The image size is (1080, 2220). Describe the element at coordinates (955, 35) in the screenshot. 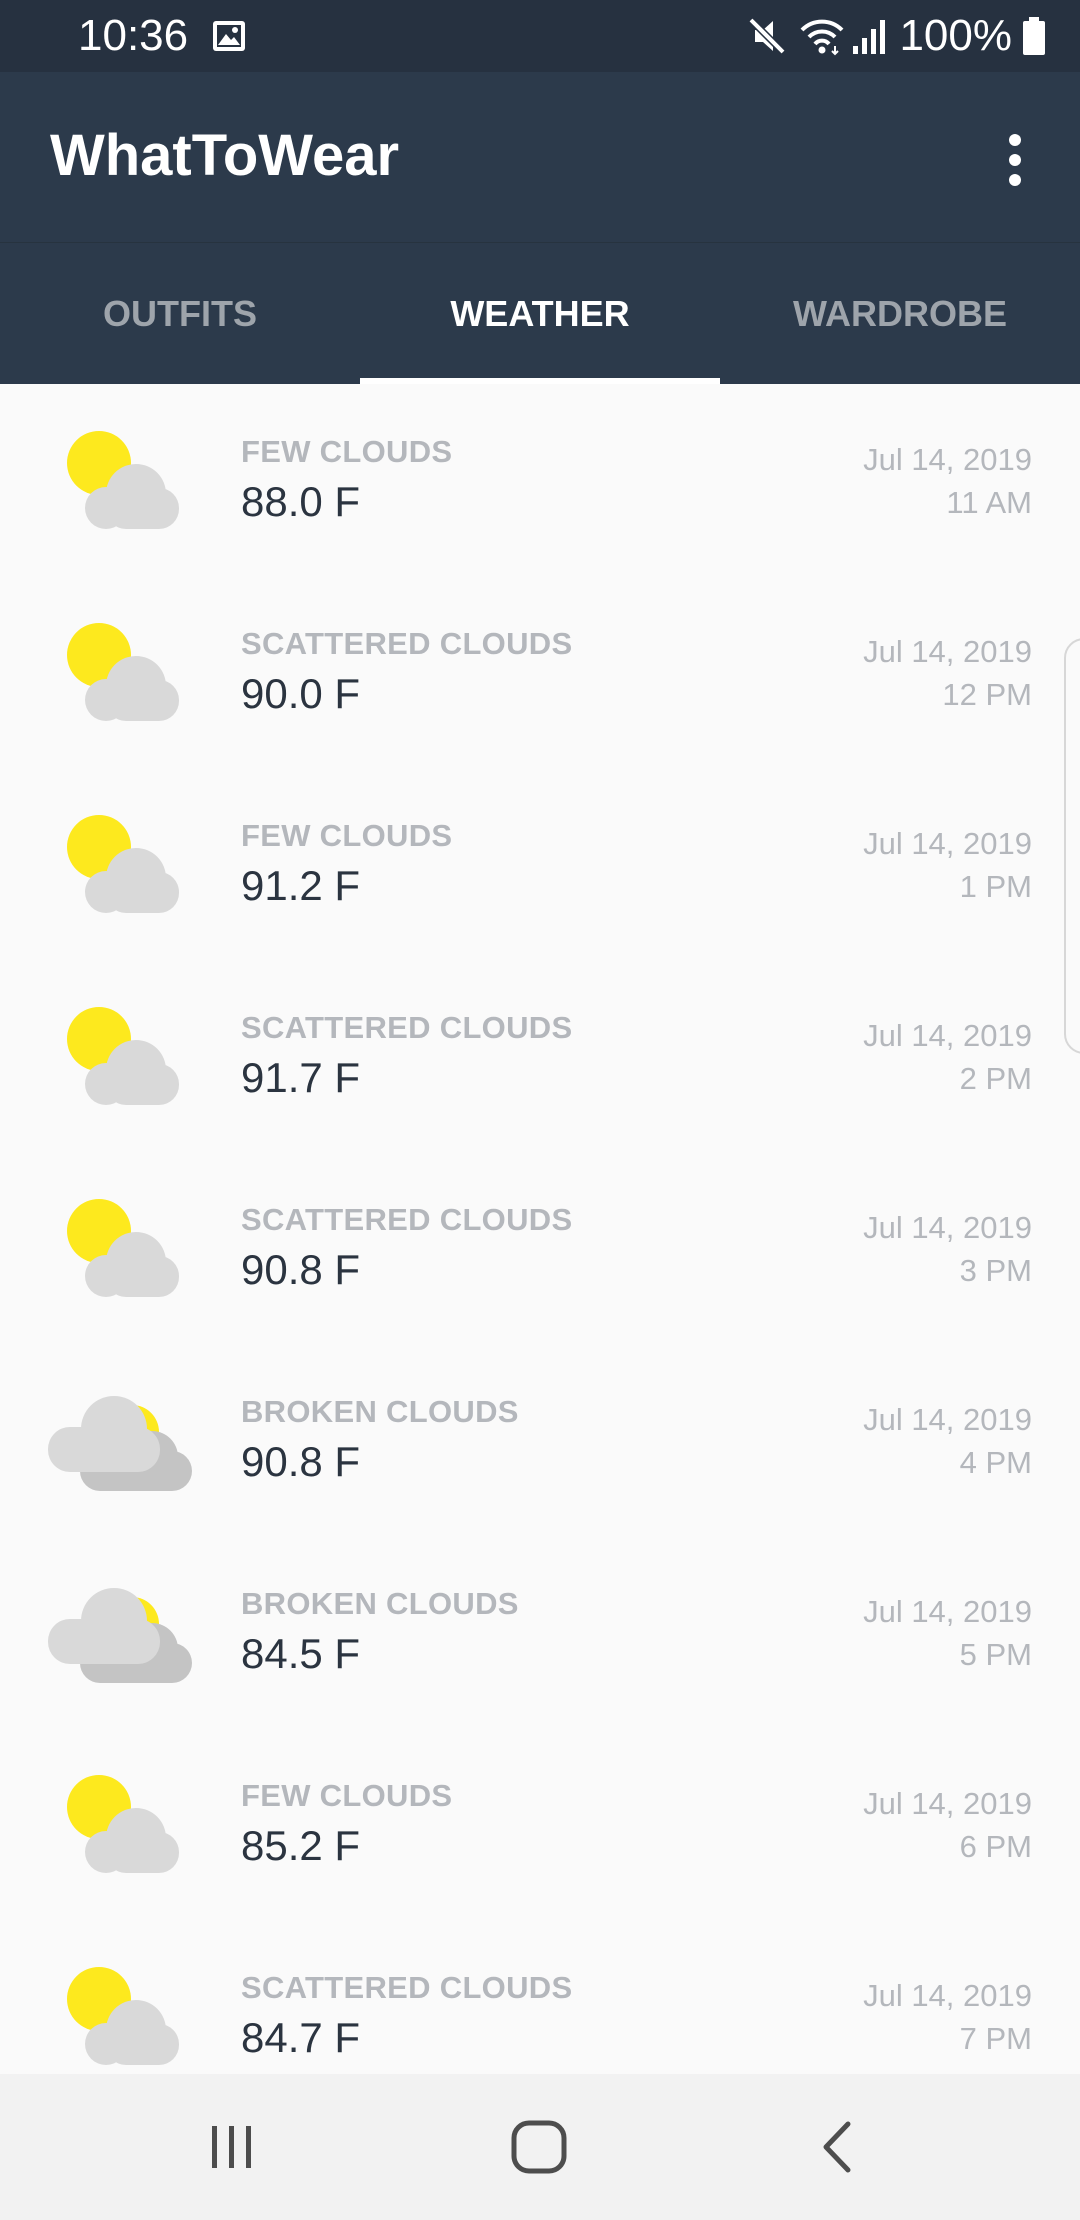

I see `battery-percent: 100%` at that location.